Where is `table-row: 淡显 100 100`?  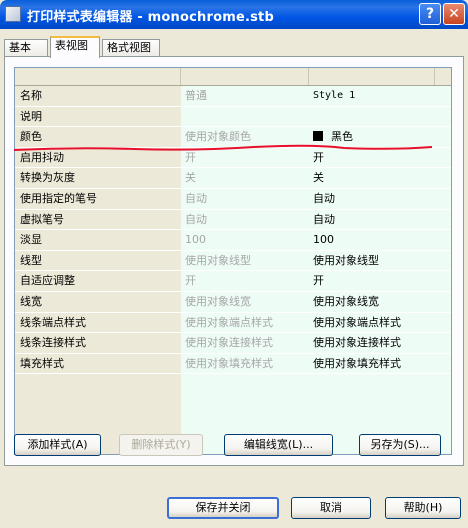 table-row: 淡显 100 100 is located at coordinates (233, 240).